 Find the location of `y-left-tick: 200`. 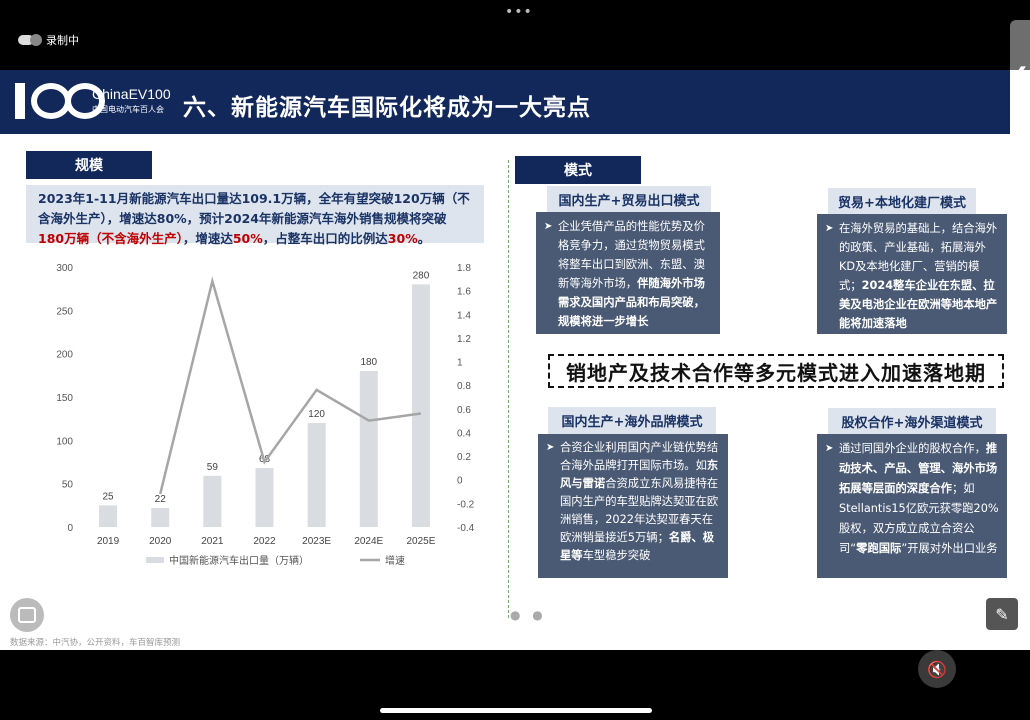

y-left-tick: 200 is located at coordinates (64, 355).